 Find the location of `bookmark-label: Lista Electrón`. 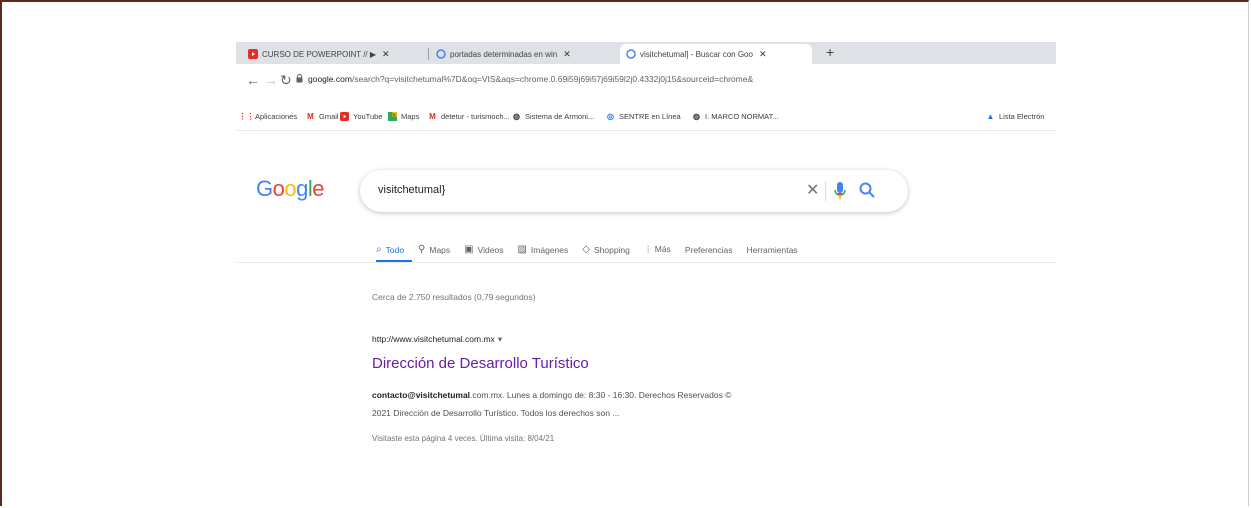

bookmark-label: Lista Electrón is located at coordinates (1022, 116).